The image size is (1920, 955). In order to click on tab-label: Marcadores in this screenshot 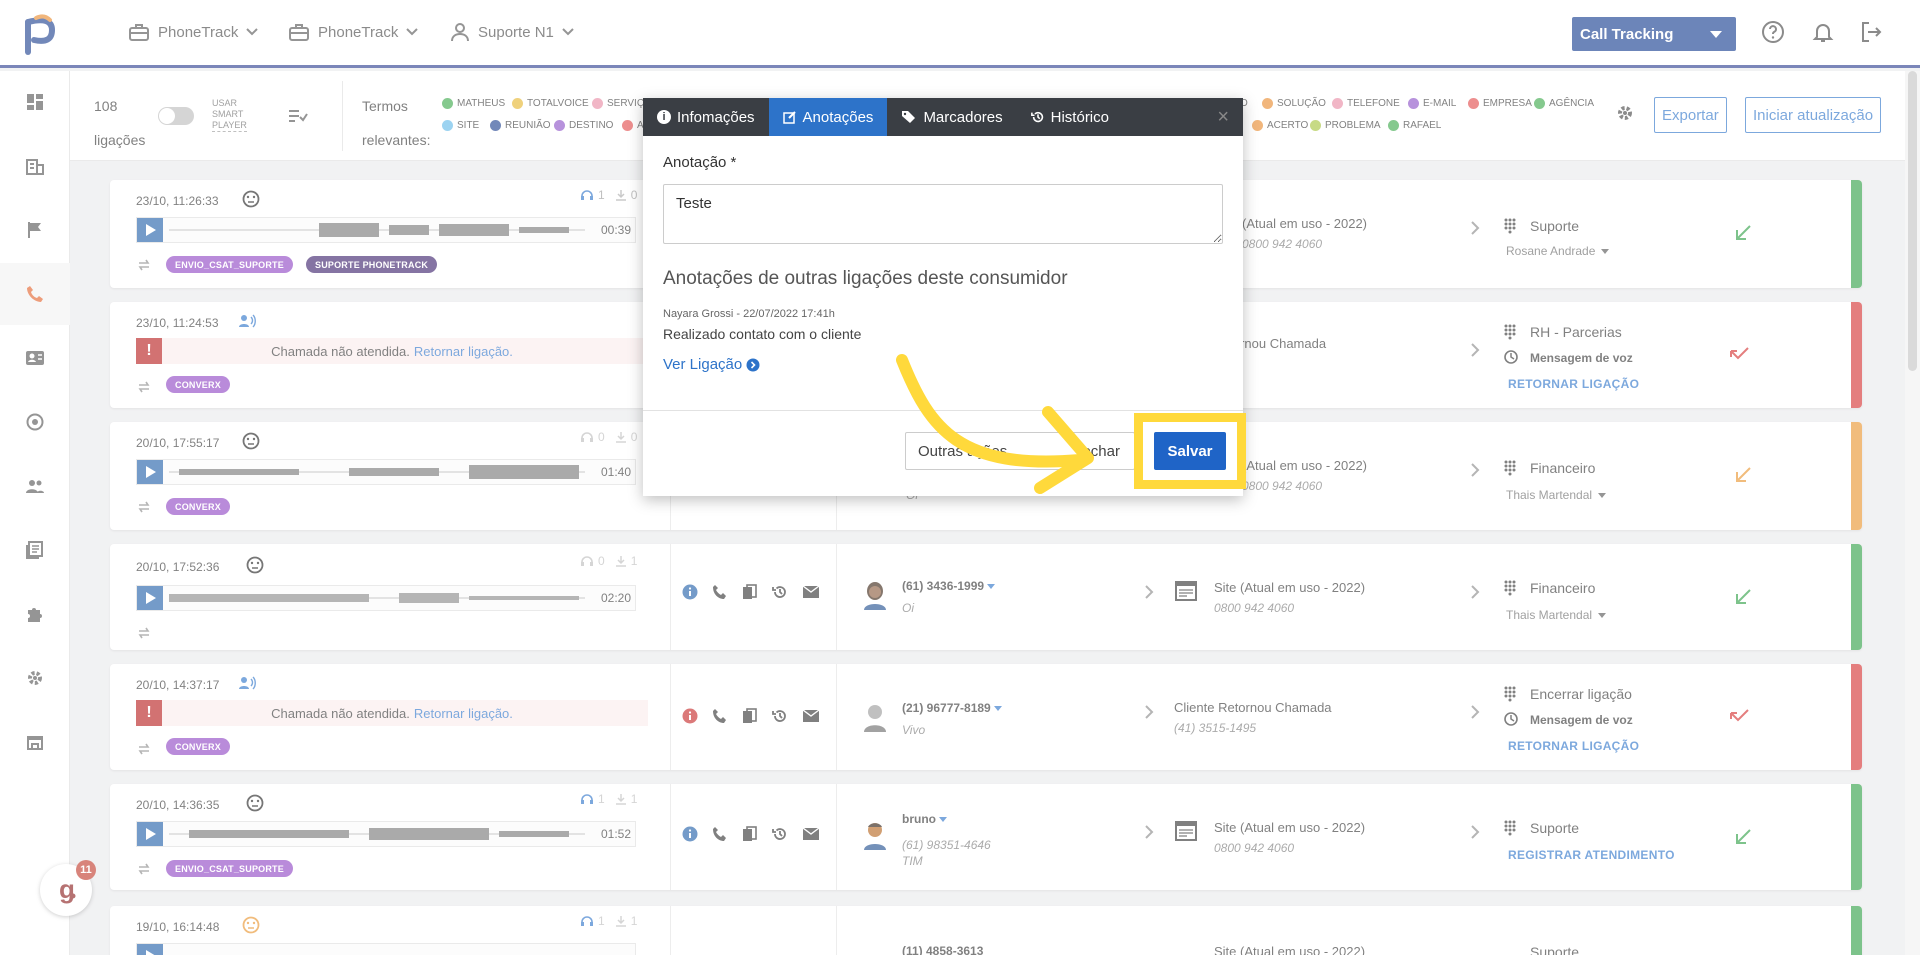, I will do `click(963, 117)`.